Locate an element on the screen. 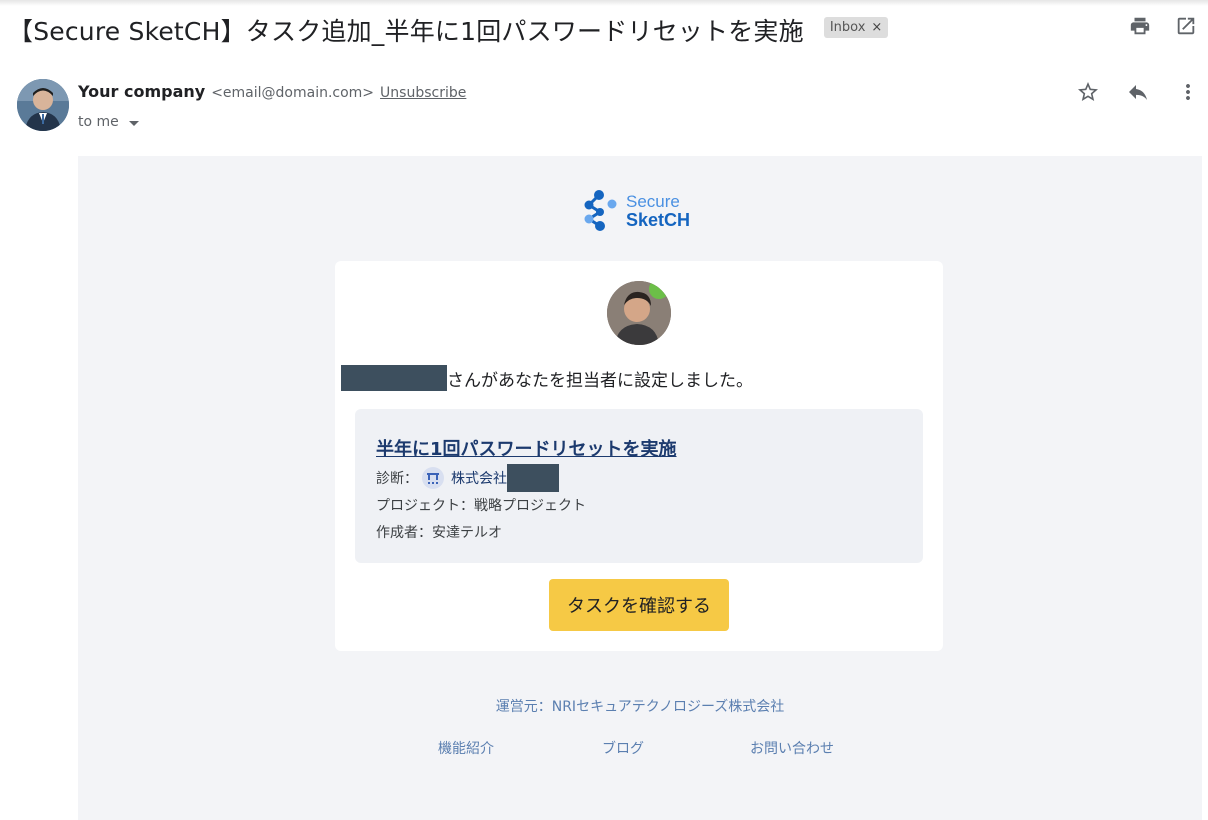  brand-logo: Secure SketCH is located at coordinates (635, 211).